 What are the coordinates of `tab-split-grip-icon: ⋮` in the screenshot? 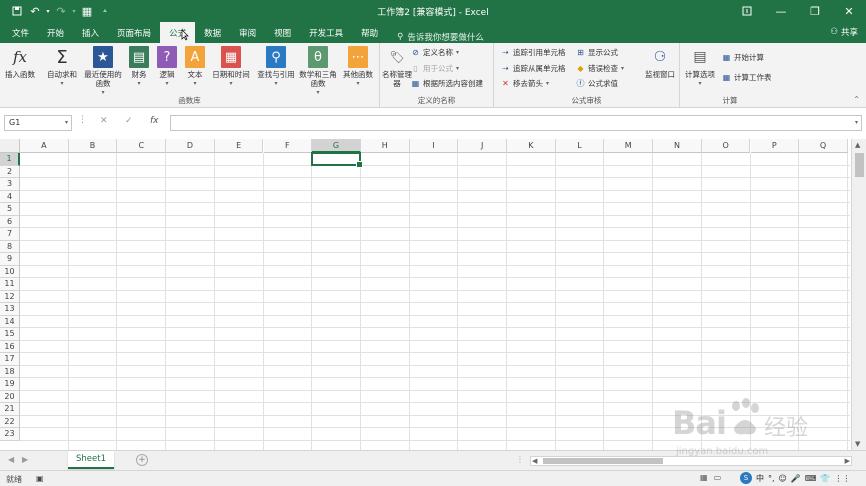 It's located at (520, 459).